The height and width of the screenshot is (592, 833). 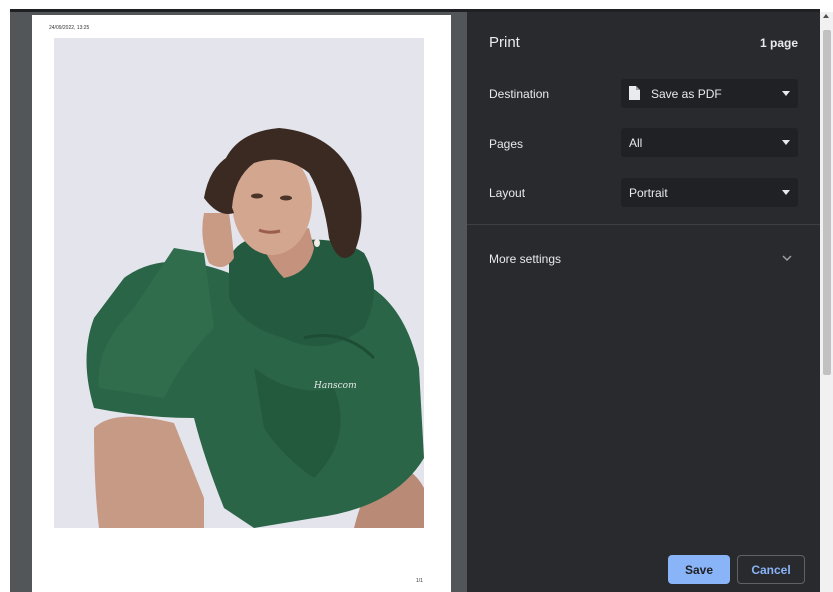 What do you see at coordinates (648, 193) in the screenshot?
I see `layout-value: Portrait` at bounding box center [648, 193].